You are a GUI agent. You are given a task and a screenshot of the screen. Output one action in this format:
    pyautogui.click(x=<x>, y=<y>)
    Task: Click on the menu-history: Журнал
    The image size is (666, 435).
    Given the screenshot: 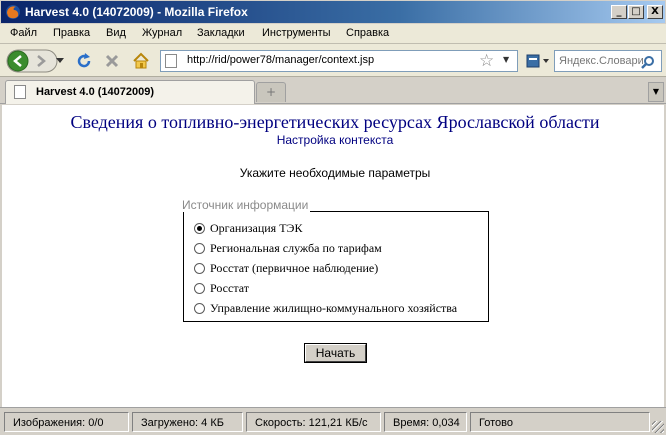 What is the action you would take?
    pyautogui.click(x=162, y=33)
    